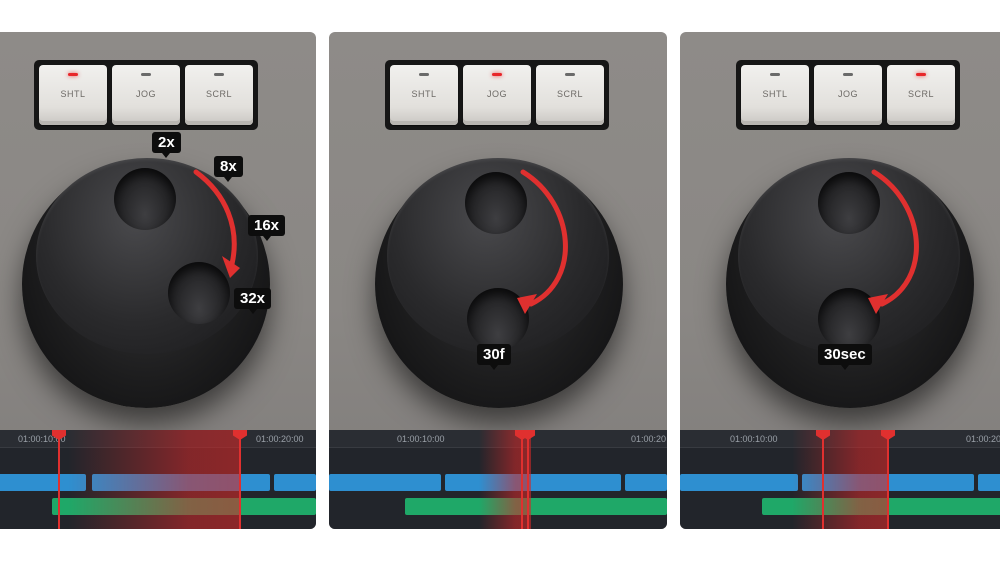 The width and height of the screenshot is (1000, 563). I want to click on speed-label-2x: 2x, so click(166, 145).